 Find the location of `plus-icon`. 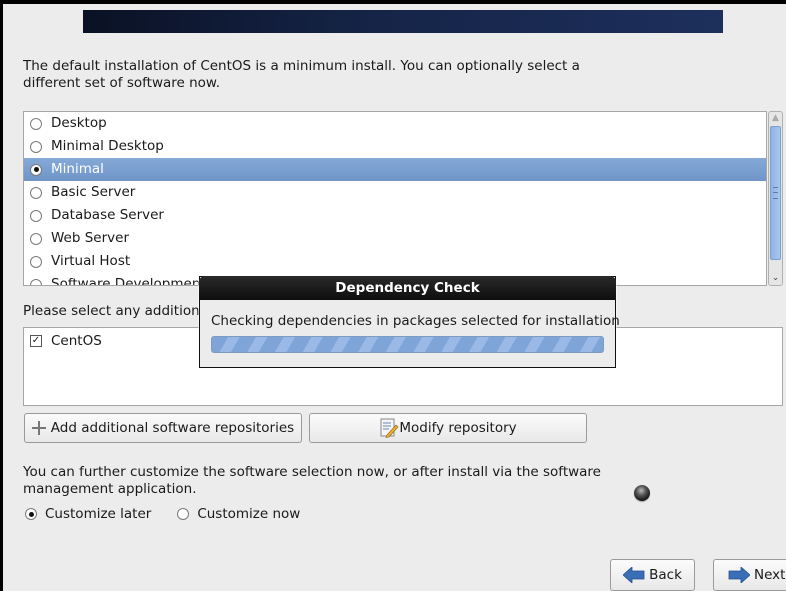

plus-icon is located at coordinates (38, 428).